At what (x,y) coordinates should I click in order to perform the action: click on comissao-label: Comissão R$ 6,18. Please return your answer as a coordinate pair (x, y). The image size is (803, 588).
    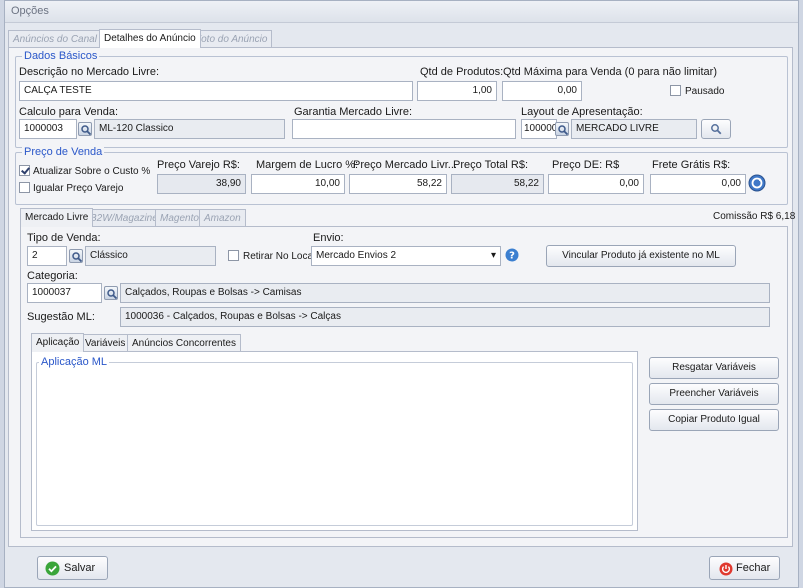
    Looking at the image, I should click on (754, 216).